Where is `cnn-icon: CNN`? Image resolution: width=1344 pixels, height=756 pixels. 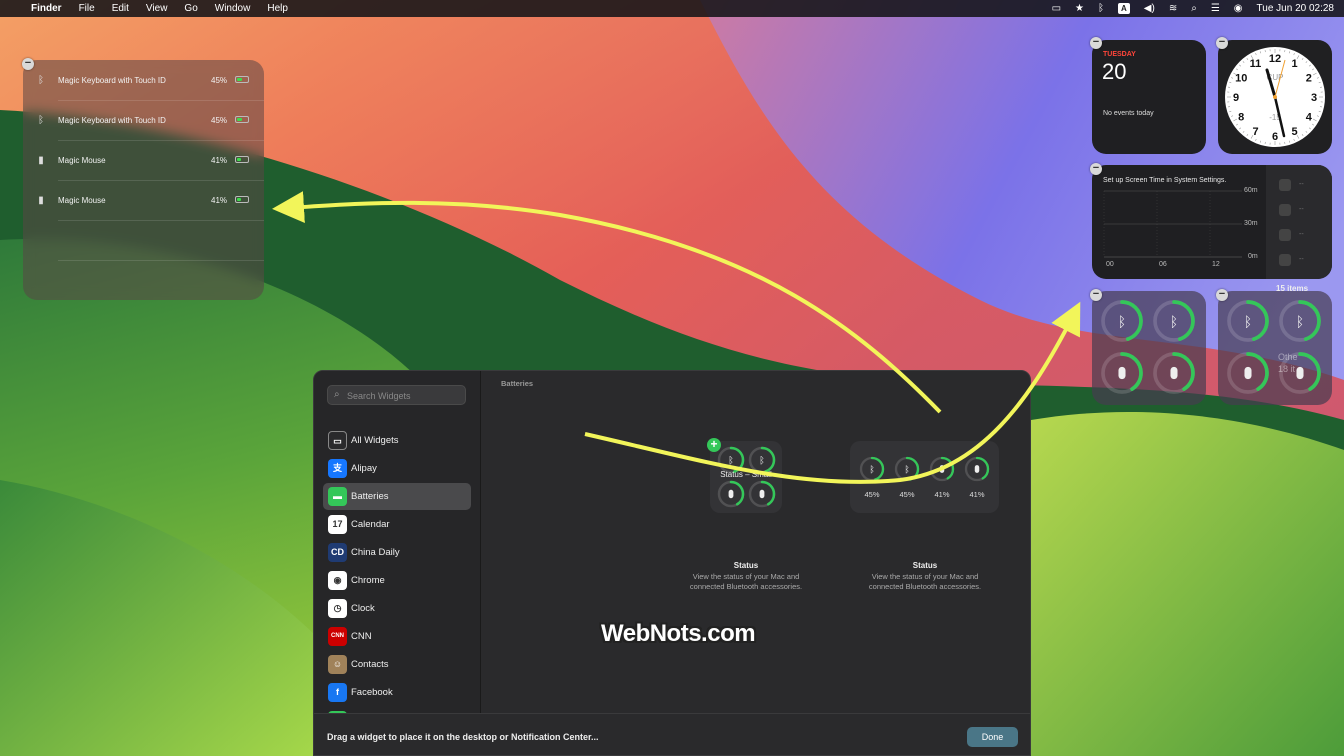 cnn-icon: CNN is located at coordinates (337, 636).